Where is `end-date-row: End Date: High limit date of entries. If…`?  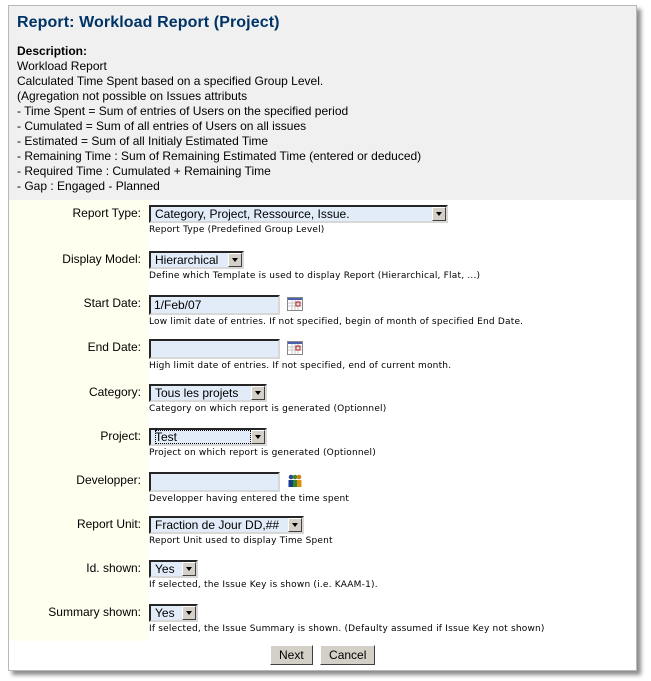 end-date-row: End Date: High limit date of entries. If… is located at coordinates (322, 356).